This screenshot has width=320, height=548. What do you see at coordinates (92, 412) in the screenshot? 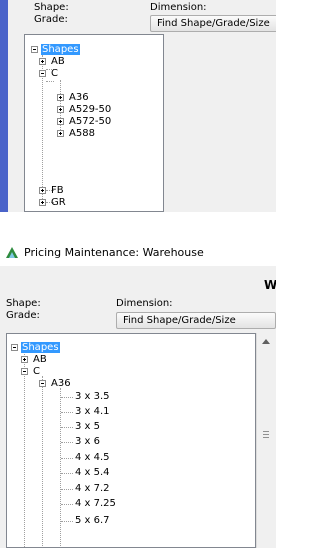
I see `tree-leaf: 3 x 4.1` at bounding box center [92, 412].